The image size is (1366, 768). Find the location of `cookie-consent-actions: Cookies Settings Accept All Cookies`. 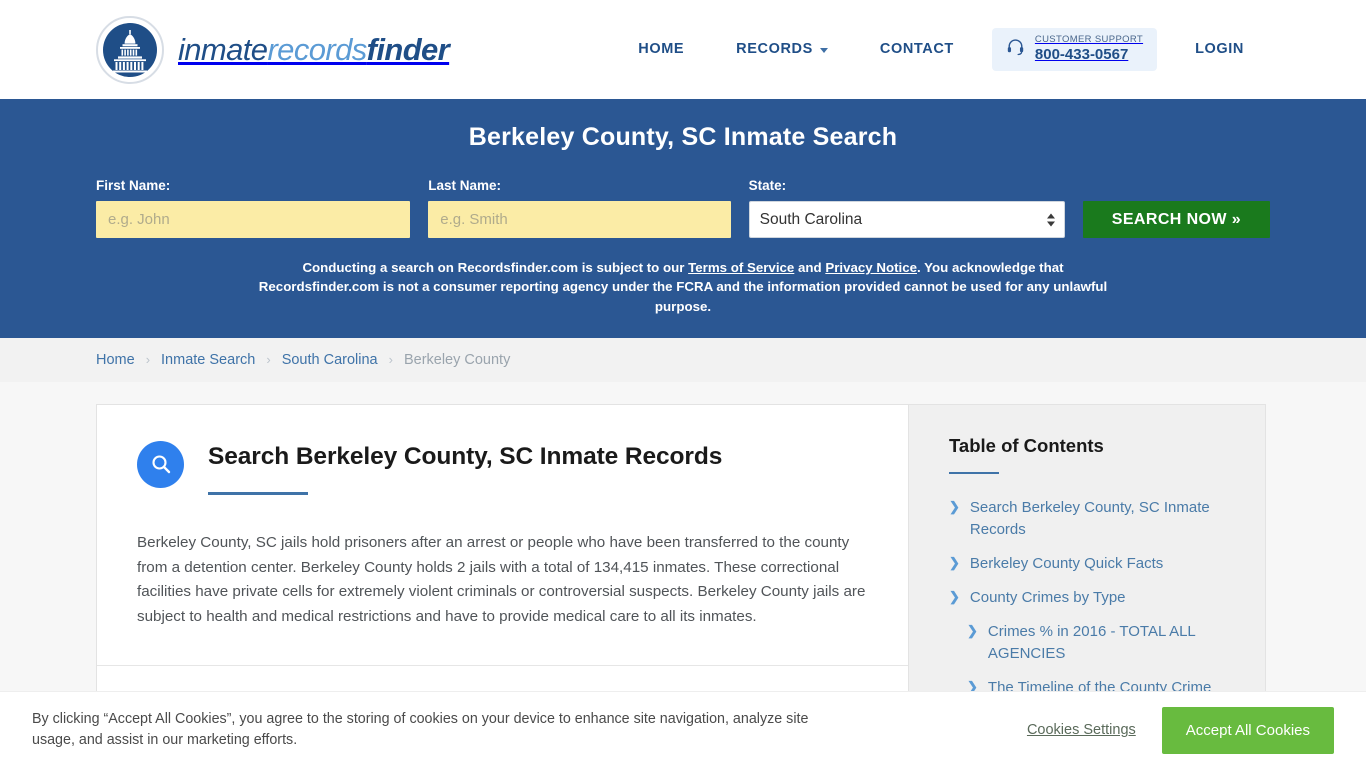

cookie-consent-actions: Cookies Settings Accept All Cookies is located at coordinates (1180, 730).